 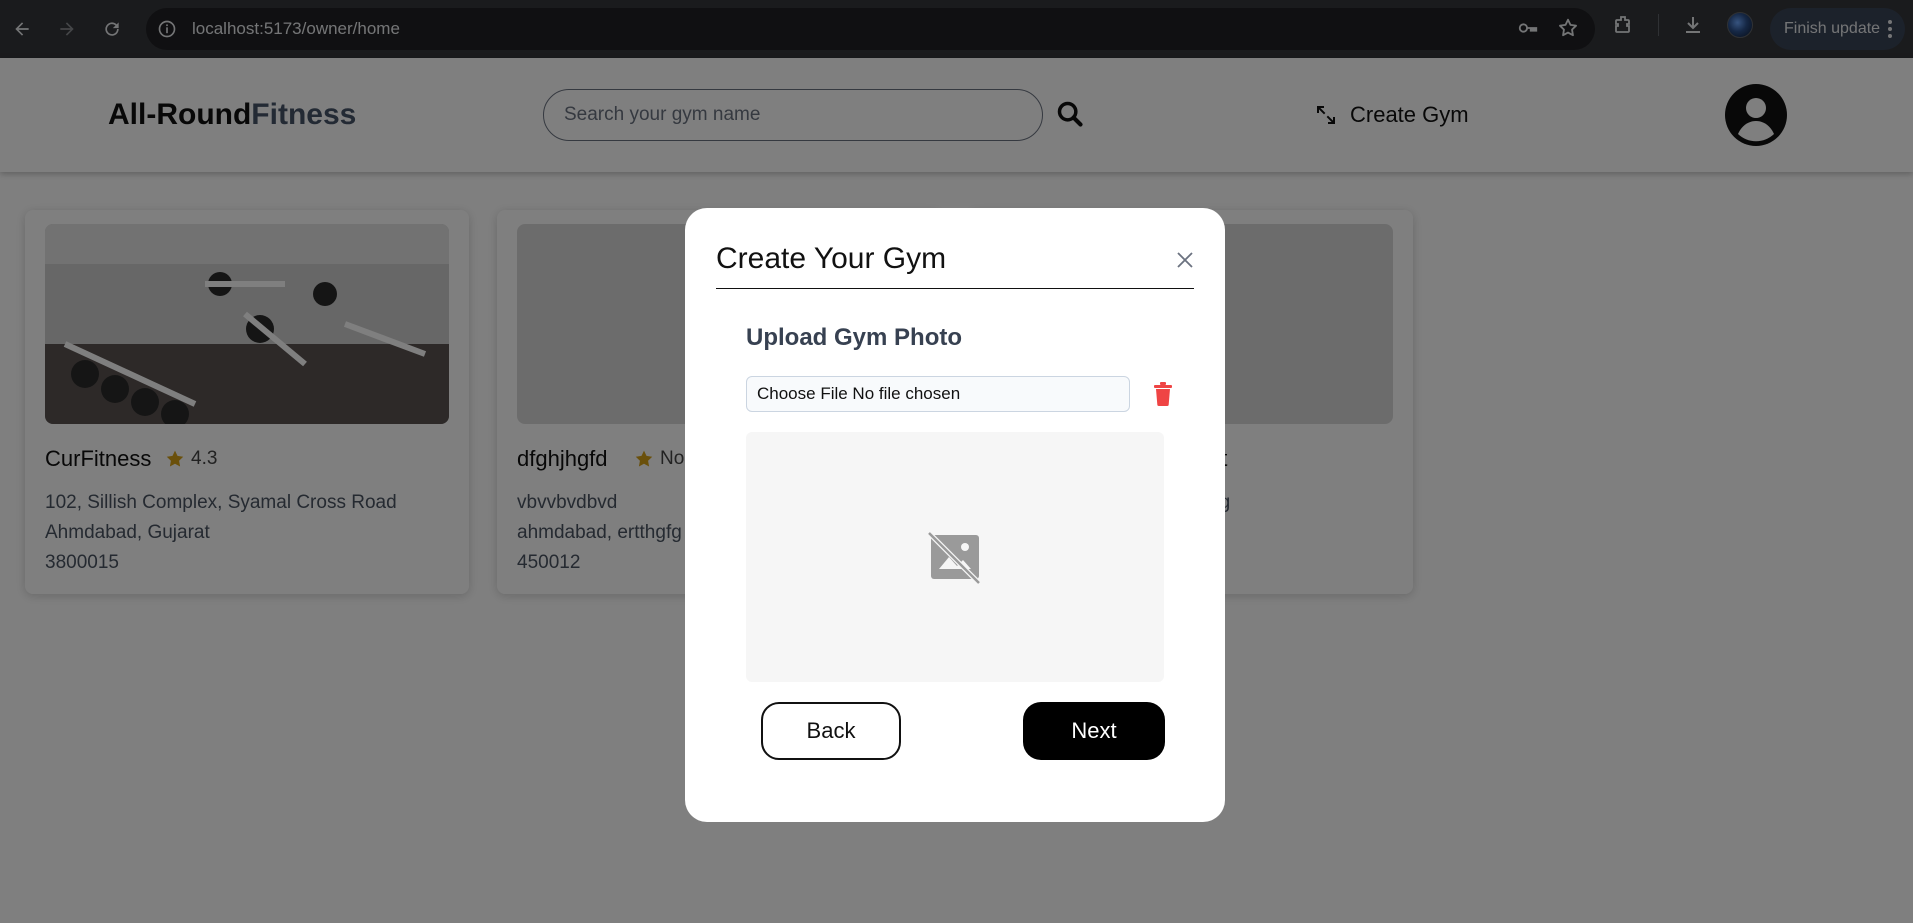 What do you see at coordinates (831, 731) in the screenshot?
I see `back-button: Back` at bounding box center [831, 731].